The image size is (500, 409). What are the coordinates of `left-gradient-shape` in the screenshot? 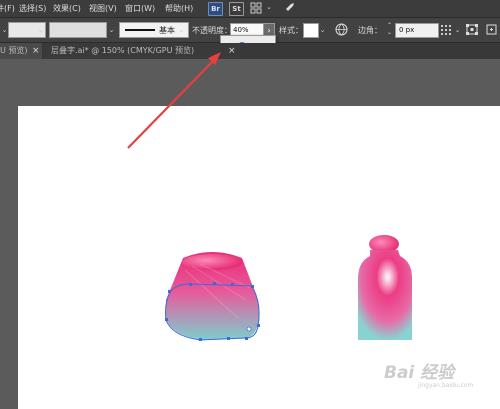 It's located at (212, 296).